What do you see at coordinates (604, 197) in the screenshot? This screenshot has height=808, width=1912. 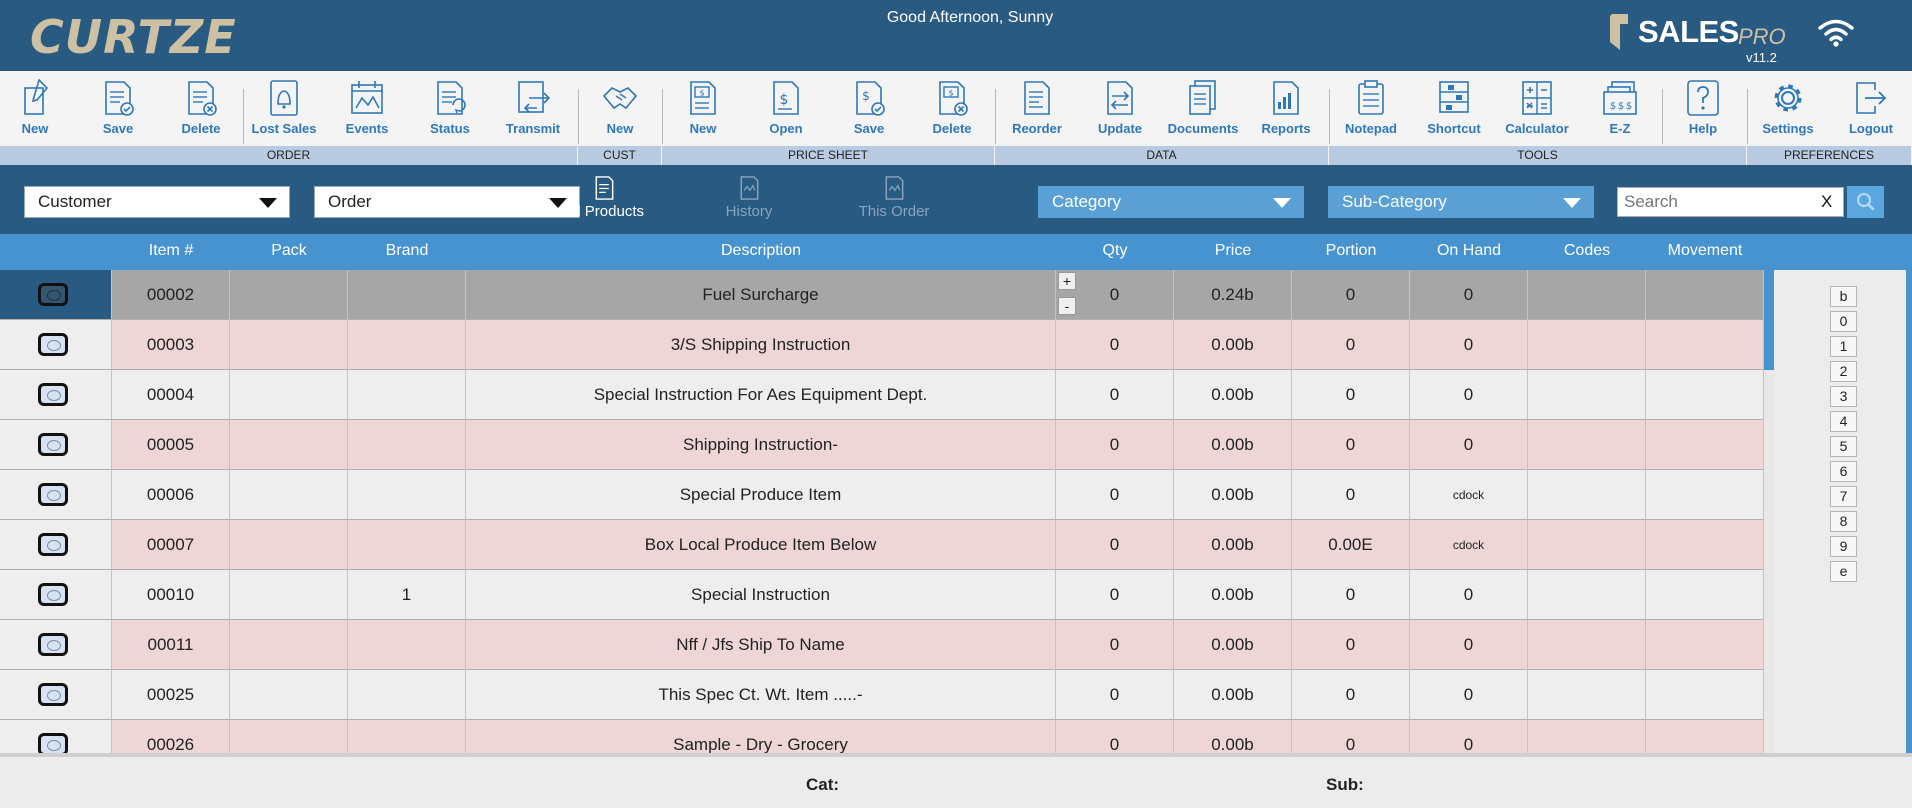 I see `tab-all-products: All Products` at bounding box center [604, 197].